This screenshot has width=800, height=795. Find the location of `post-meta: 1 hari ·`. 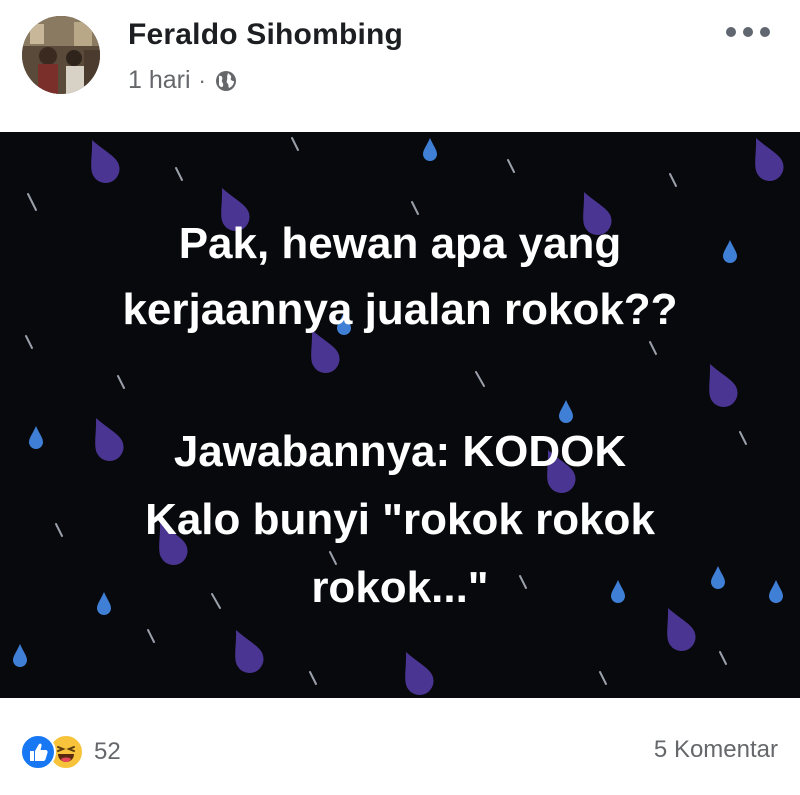

post-meta: 1 hari · is located at coordinates (183, 80).